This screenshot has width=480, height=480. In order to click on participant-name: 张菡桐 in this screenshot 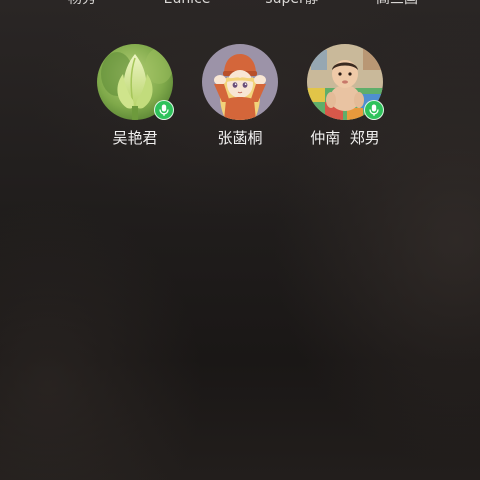, I will do `click(240, 138)`.